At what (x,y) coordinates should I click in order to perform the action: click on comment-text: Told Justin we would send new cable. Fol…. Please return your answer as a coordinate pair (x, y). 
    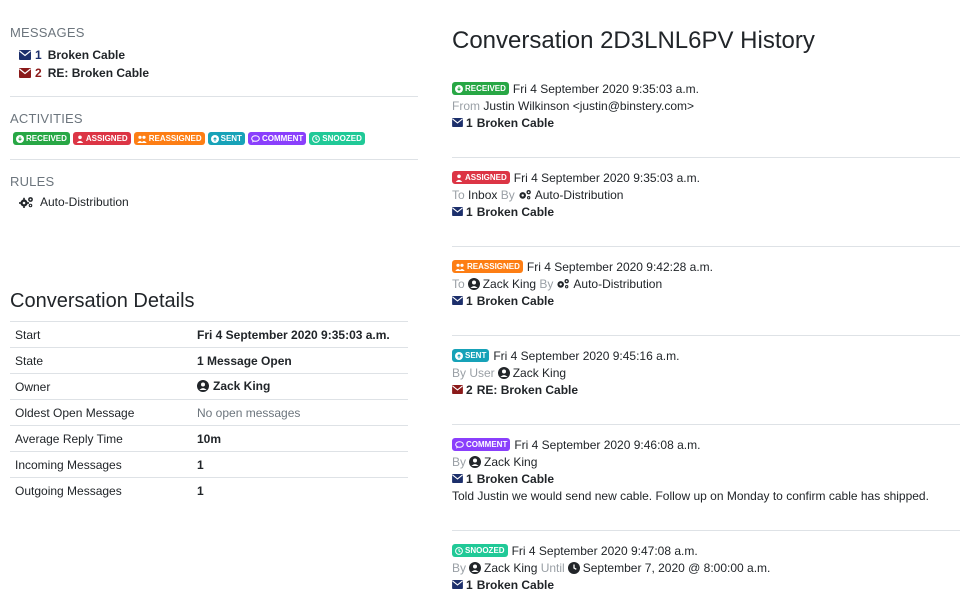
    Looking at the image, I should click on (690, 495).